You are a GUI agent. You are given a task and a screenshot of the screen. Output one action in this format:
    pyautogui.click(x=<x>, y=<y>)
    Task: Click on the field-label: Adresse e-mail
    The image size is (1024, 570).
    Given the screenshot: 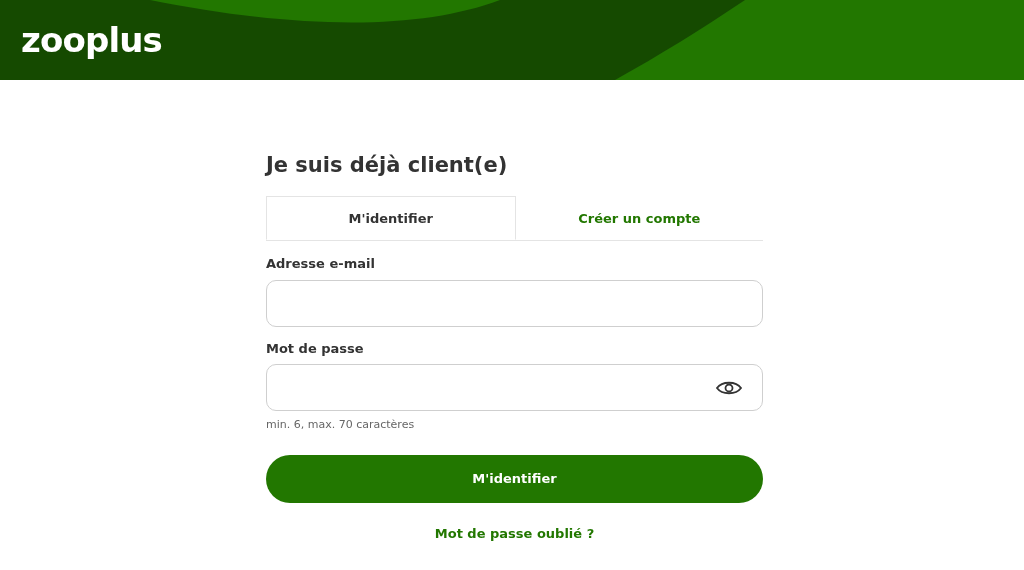 What is the action you would take?
    pyautogui.click(x=321, y=264)
    